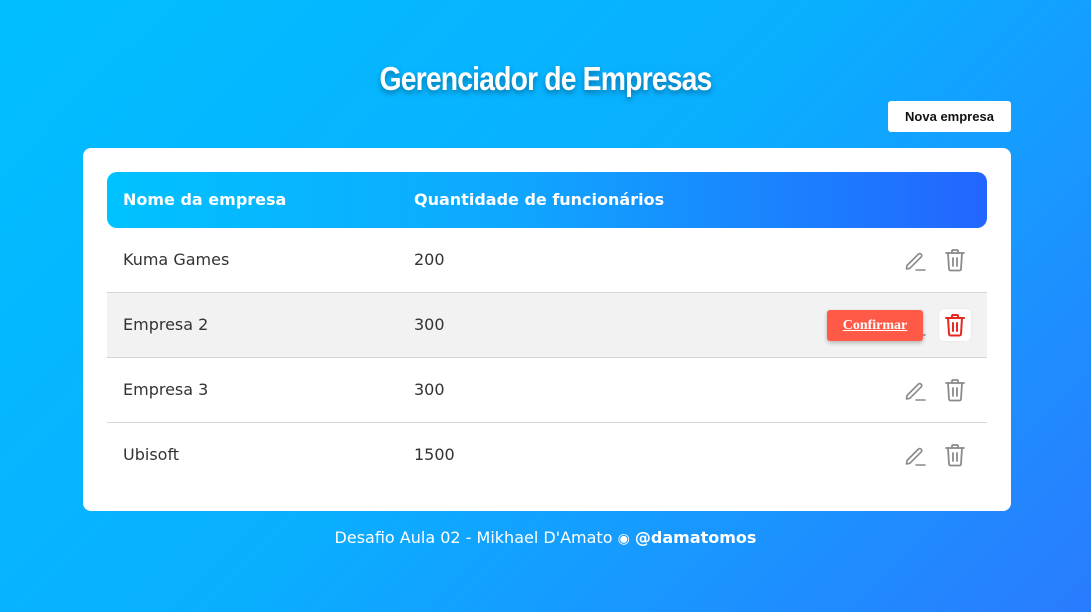 Image resolution: width=1091 pixels, height=612 pixels. I want to click on column-header-quantity: Quantidade de funcionários, so click(539, 199).